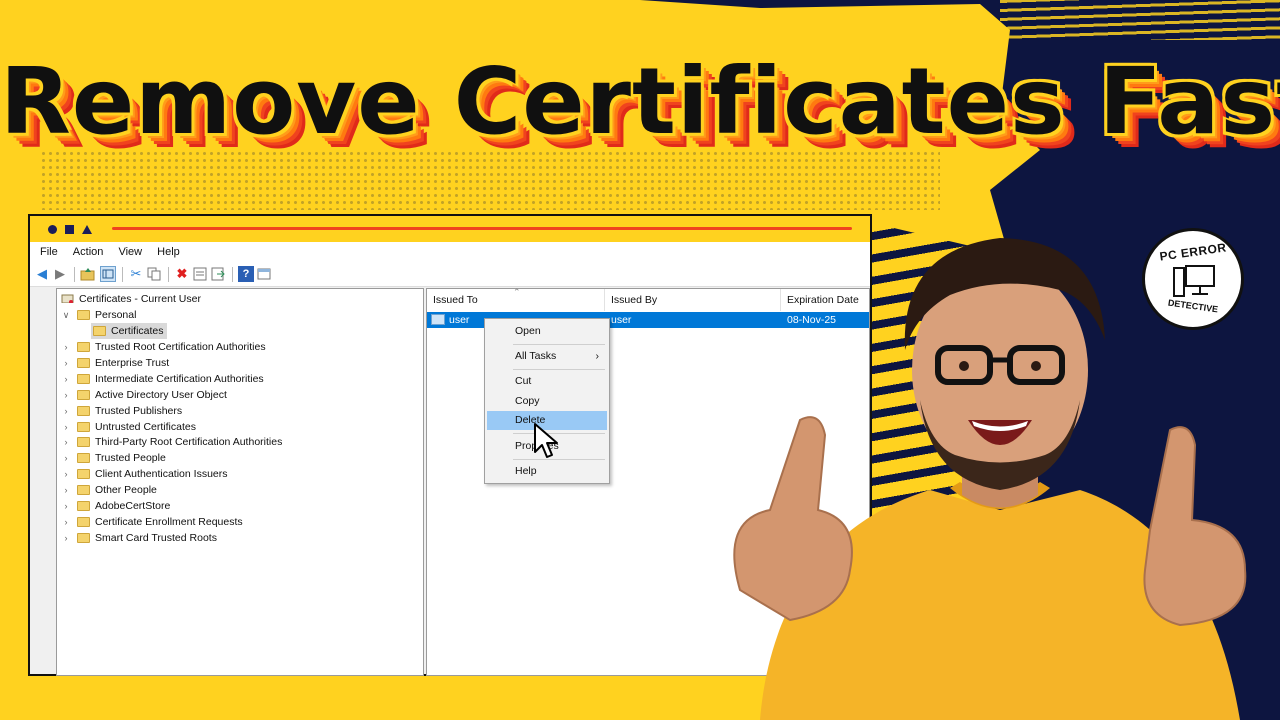 This screenshot has height=720, width=1280. What do you see at coordinates (438, 319) in the screenshot?
I see `certificate-icon` at bounding box center [438, 319].